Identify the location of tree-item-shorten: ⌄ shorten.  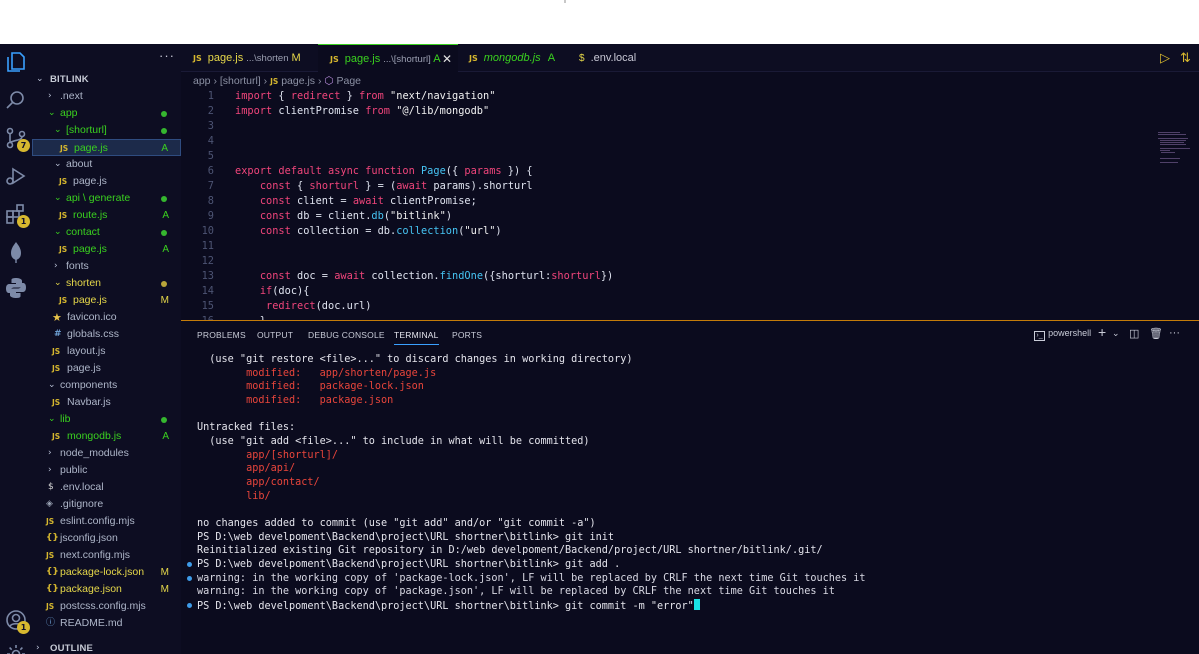
(106, 283).